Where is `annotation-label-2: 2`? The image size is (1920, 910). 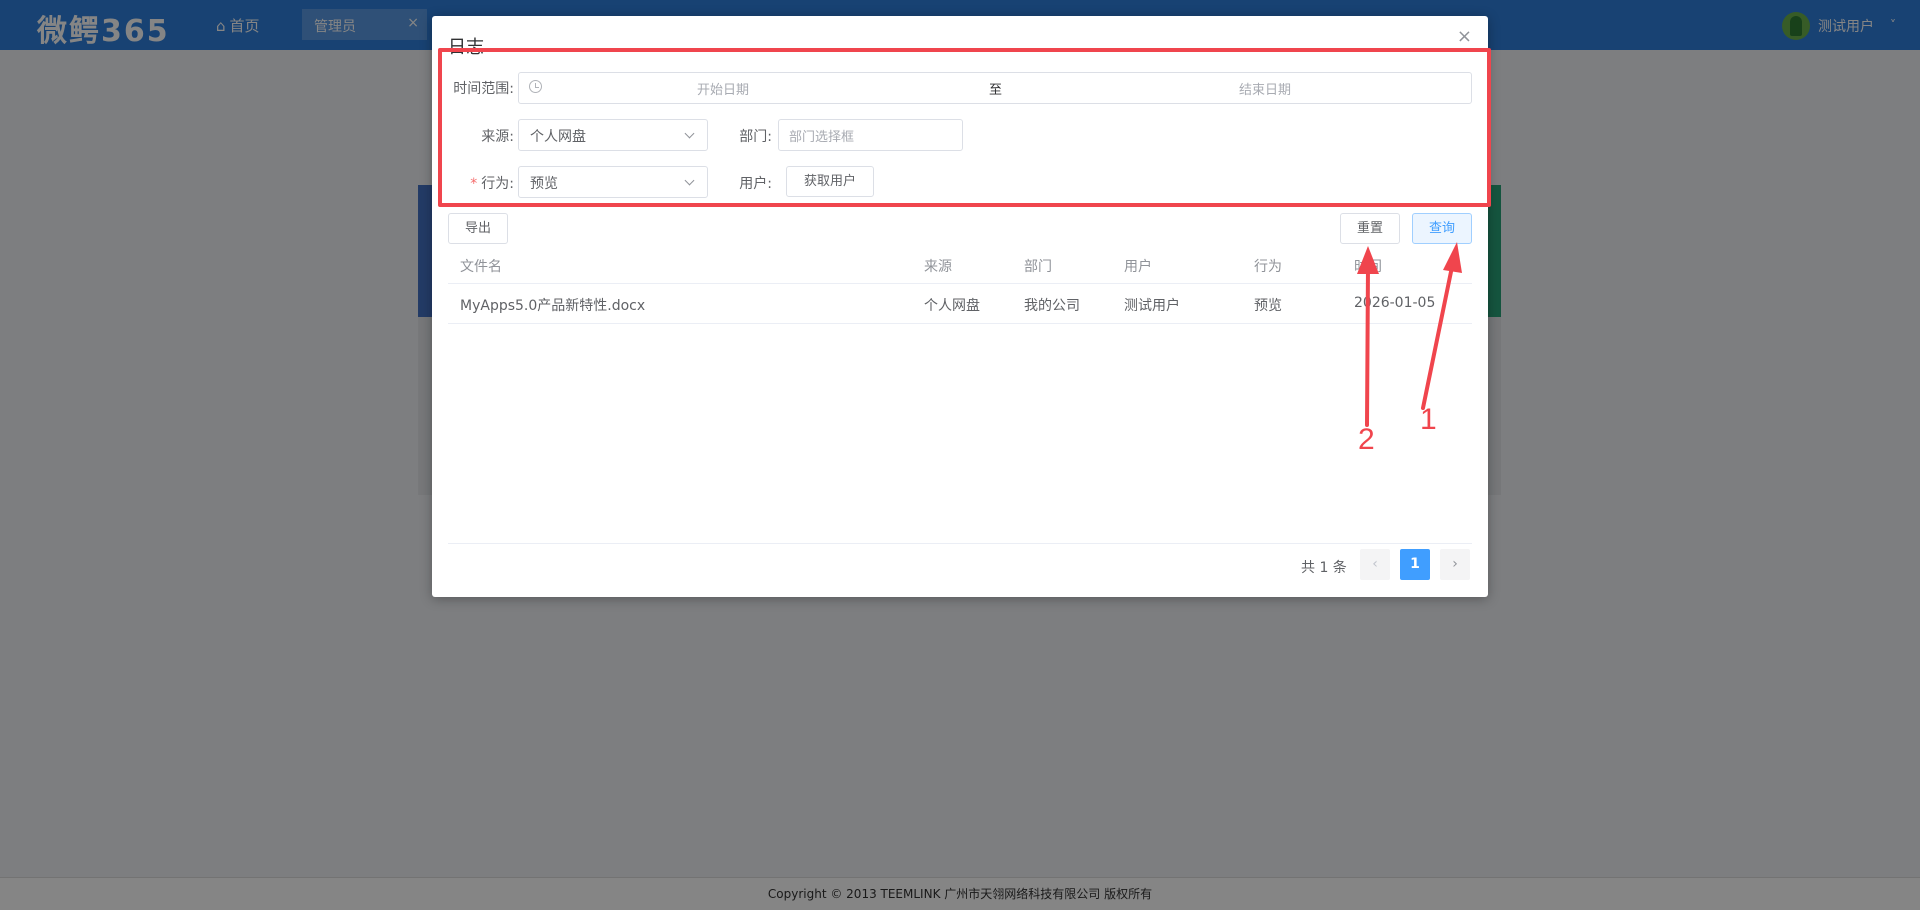
annotation-label-2: 2 is located at coordinates (1366, 439).